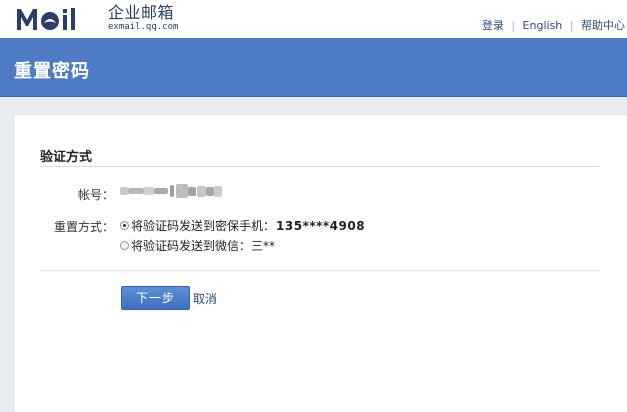 This screenshot has height=412, width=627. Describe the element at coordinates (263, 246) in the screenshot. I see `option-wechat-value: 三**` at that location.